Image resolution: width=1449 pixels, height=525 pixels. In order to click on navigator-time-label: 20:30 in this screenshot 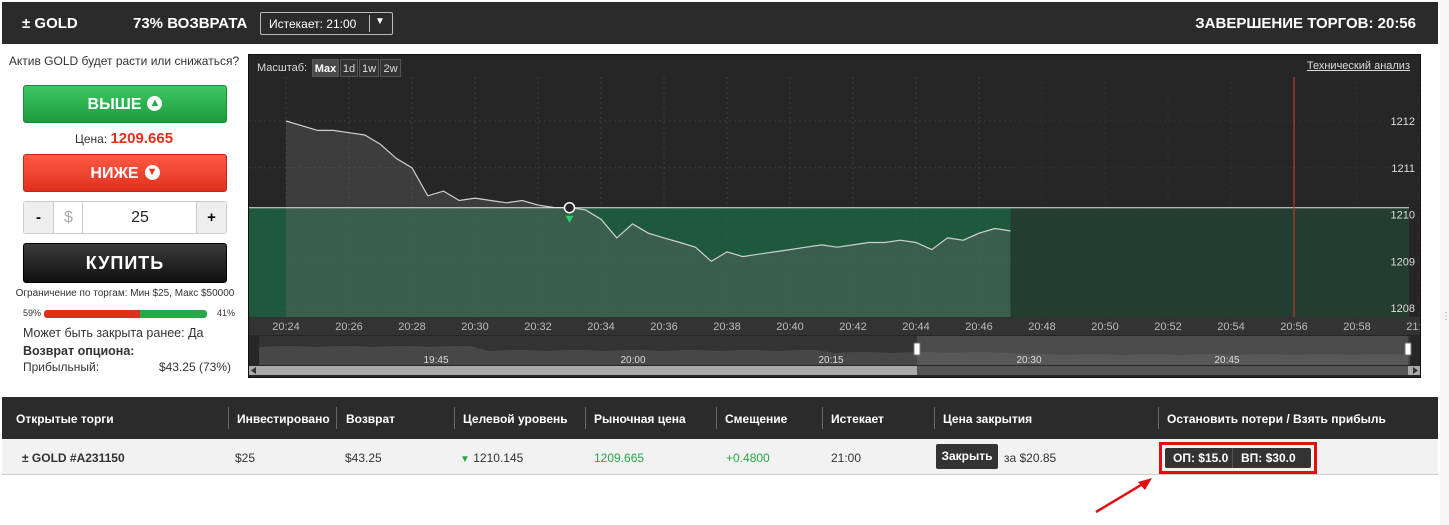, I will do `click(1028, 360)`.